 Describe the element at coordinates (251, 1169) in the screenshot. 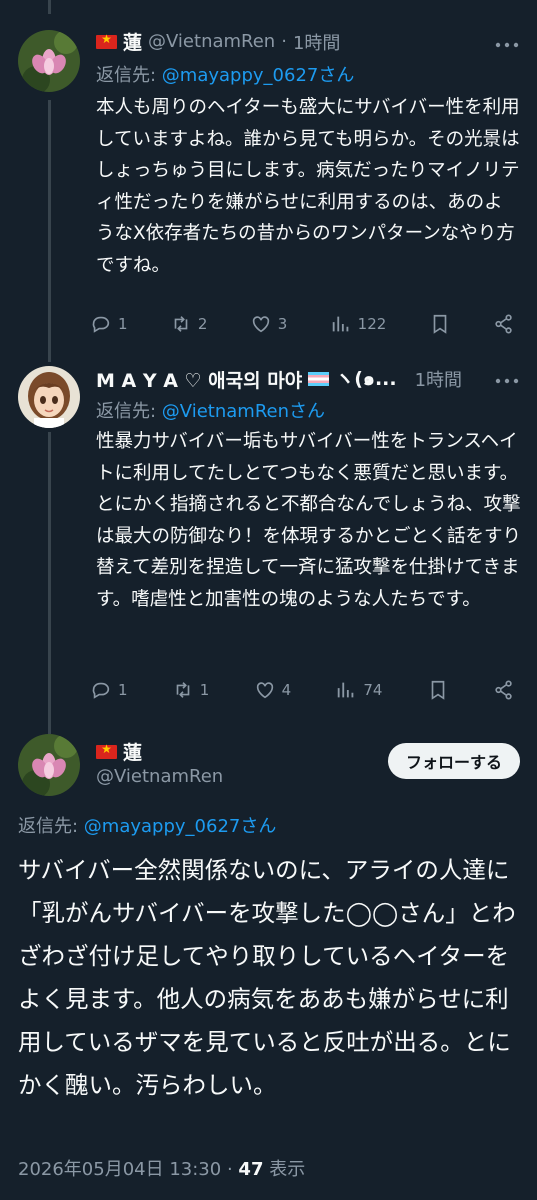

I see `view-count: 47` at that location.